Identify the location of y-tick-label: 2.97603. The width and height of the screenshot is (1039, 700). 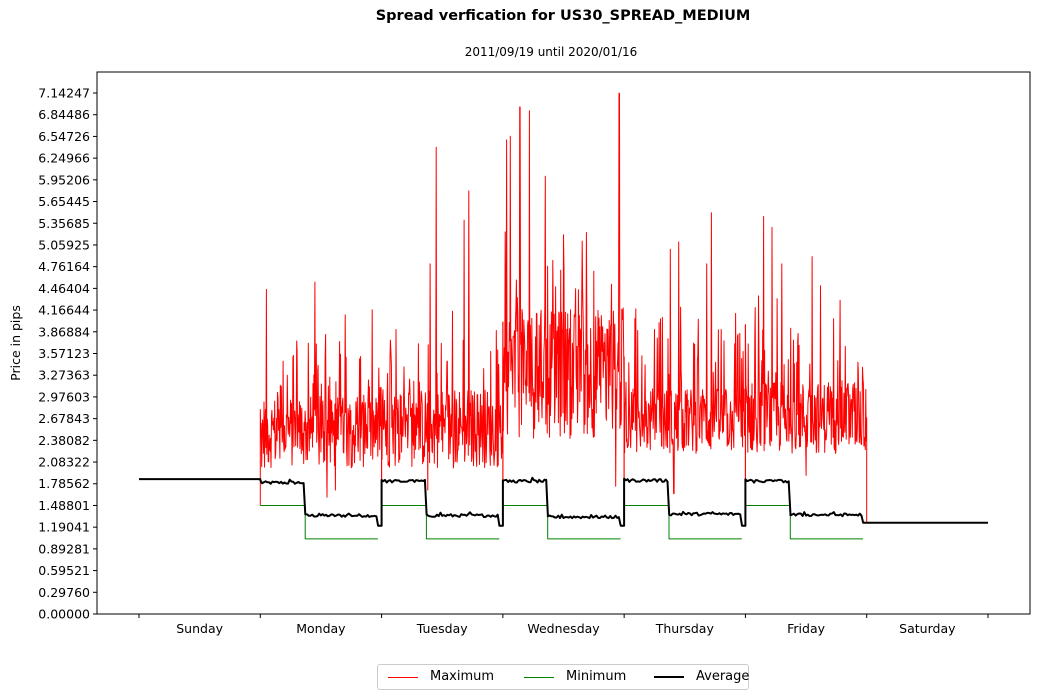
(64, 396).